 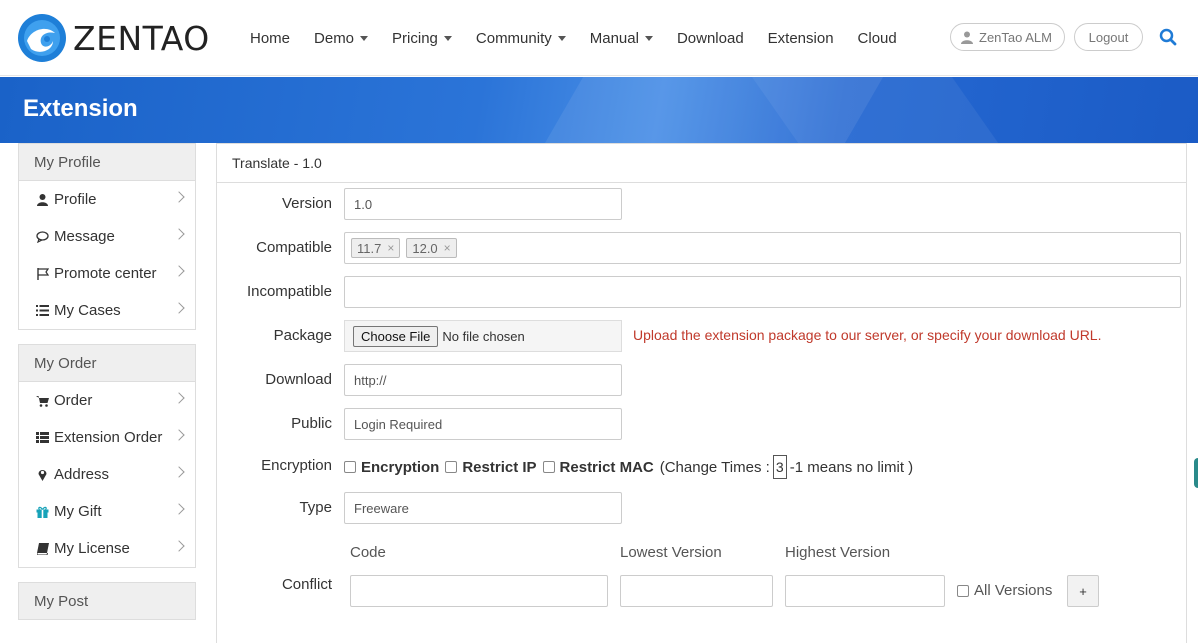 I want to click on sidebar-item-label: My Gift, so click(x=78, y=511).